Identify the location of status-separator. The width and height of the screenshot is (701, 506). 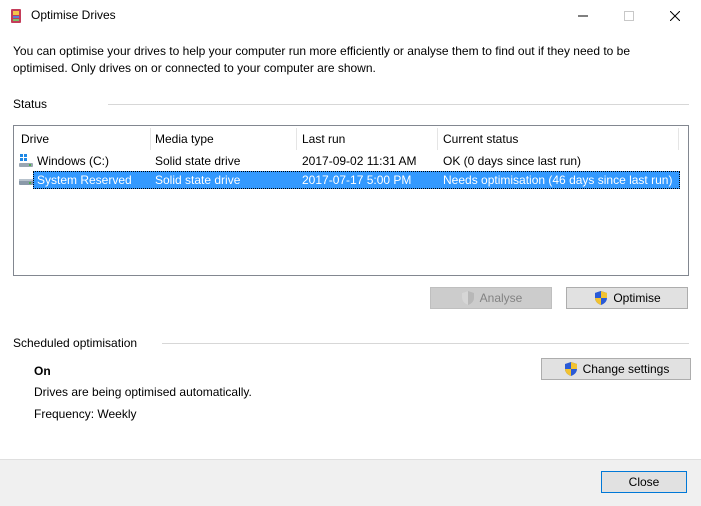
(398, 104).